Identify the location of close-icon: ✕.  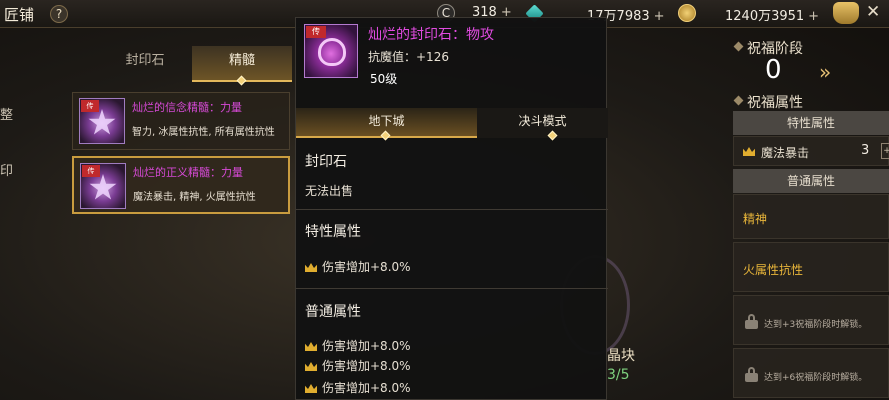
(873, 12).